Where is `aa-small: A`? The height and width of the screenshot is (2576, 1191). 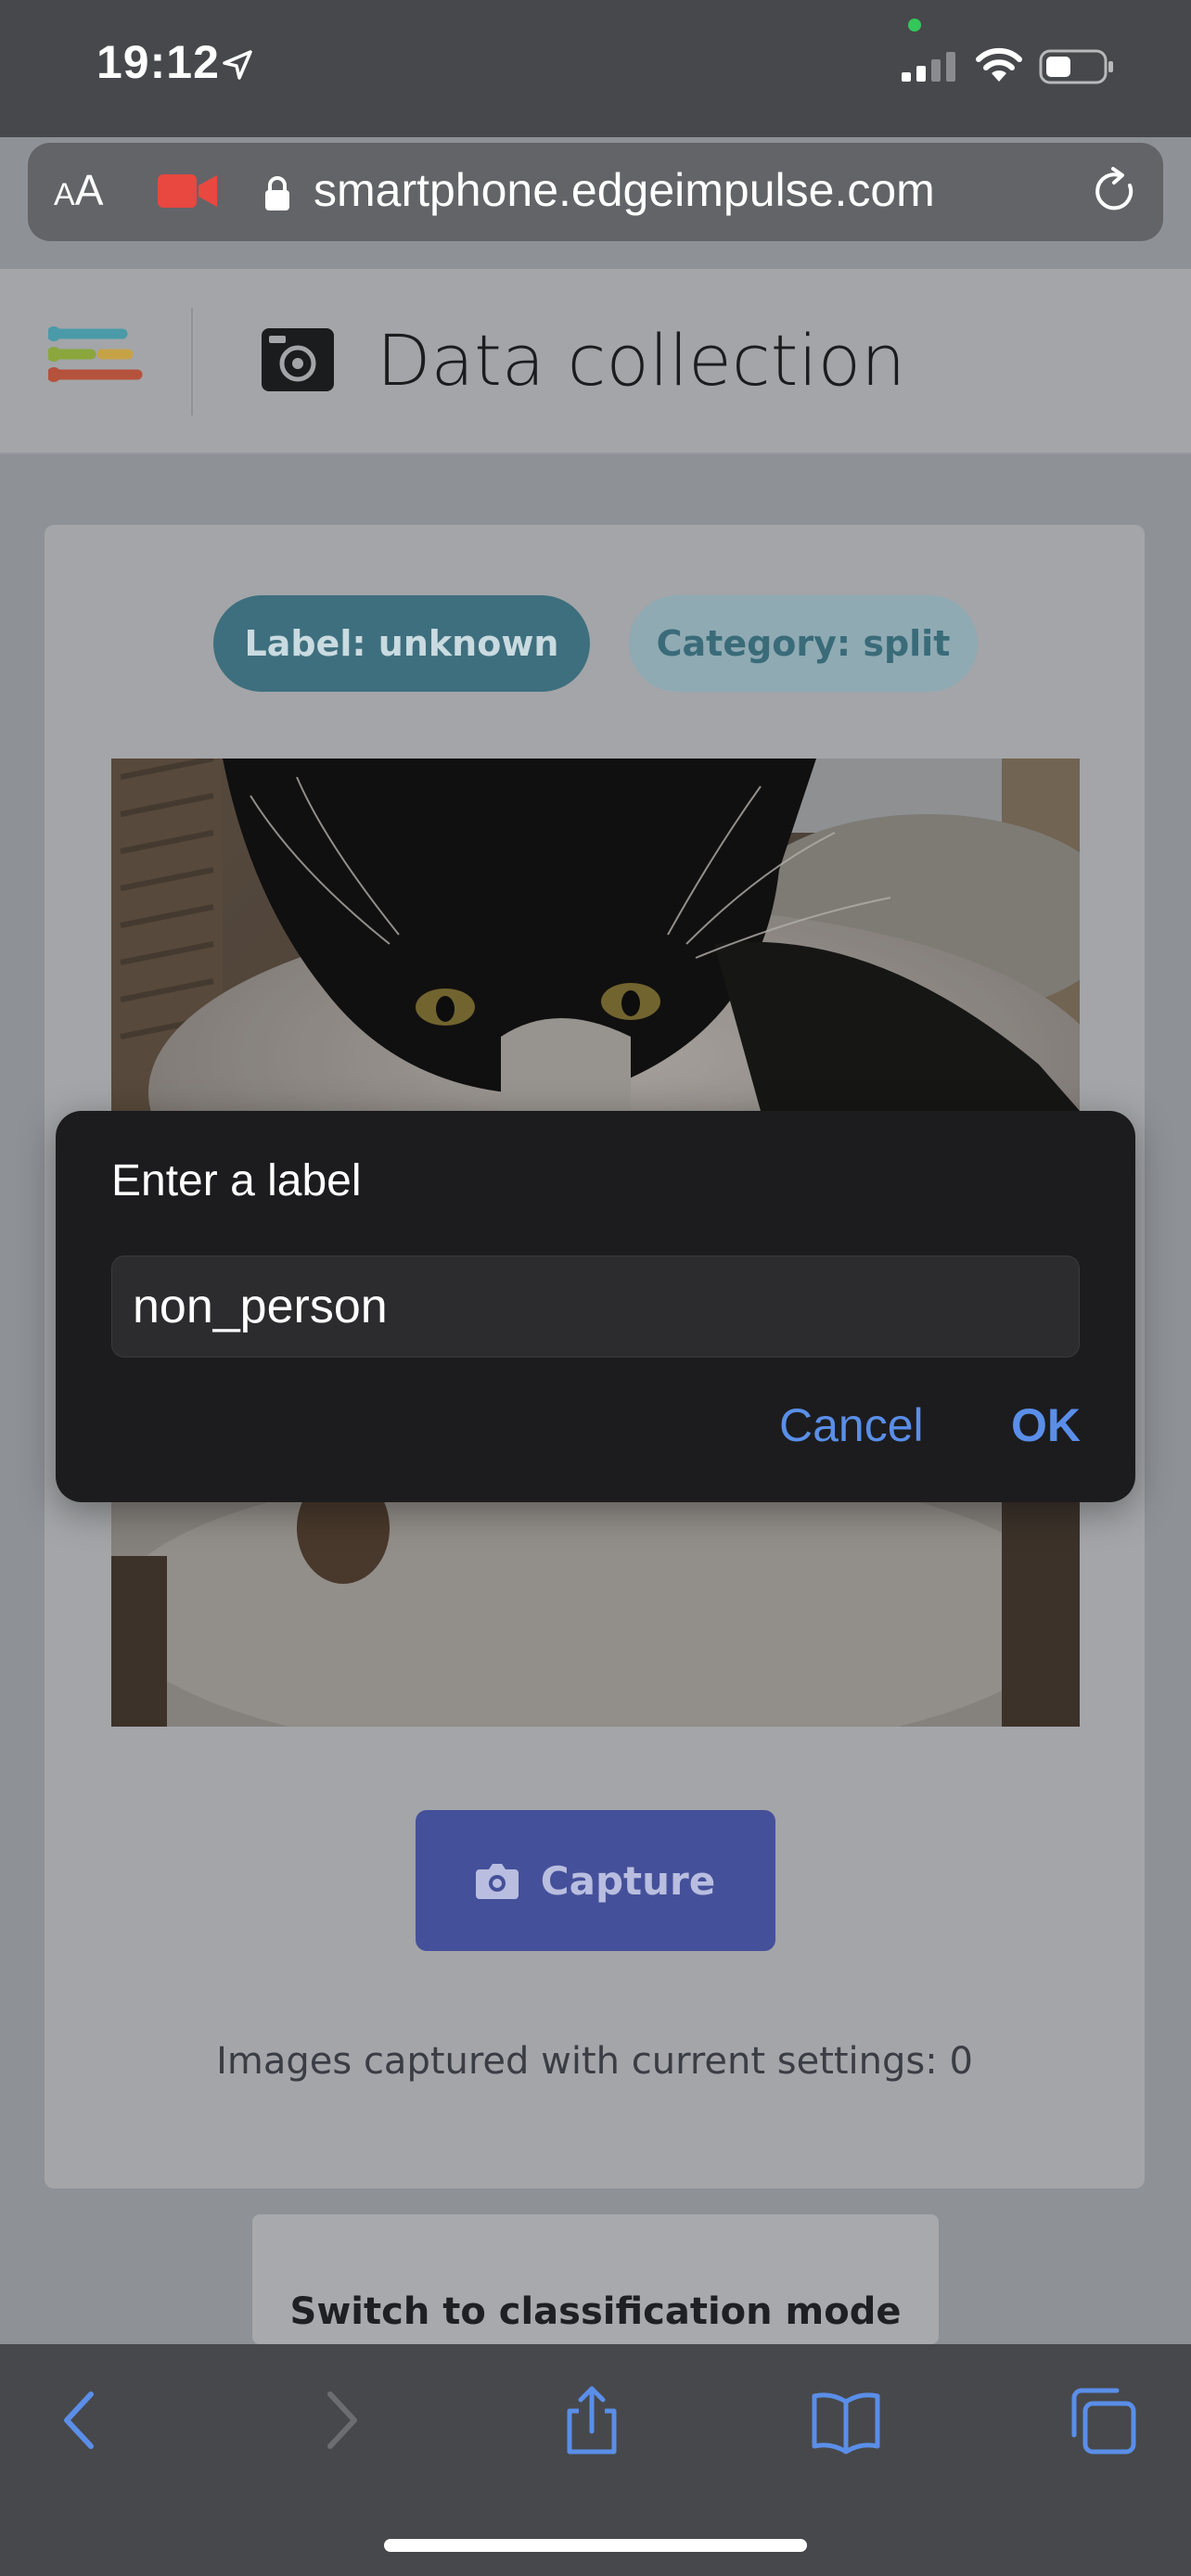
aa-small: A is located at coordinates (64, 194).